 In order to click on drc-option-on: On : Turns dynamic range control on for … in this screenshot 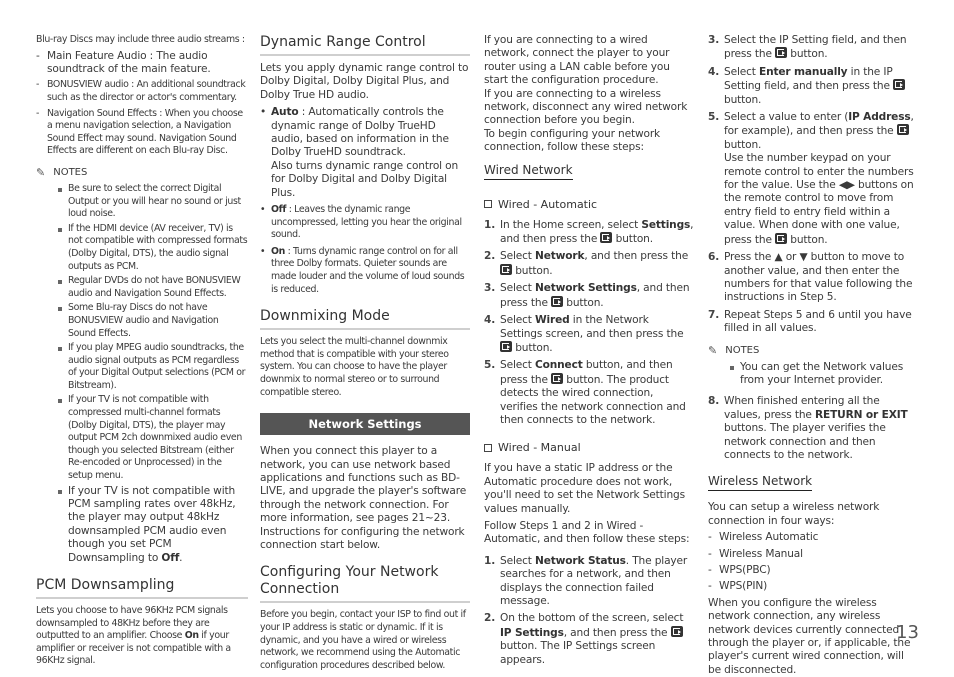, I will do `click(365, 271)`.